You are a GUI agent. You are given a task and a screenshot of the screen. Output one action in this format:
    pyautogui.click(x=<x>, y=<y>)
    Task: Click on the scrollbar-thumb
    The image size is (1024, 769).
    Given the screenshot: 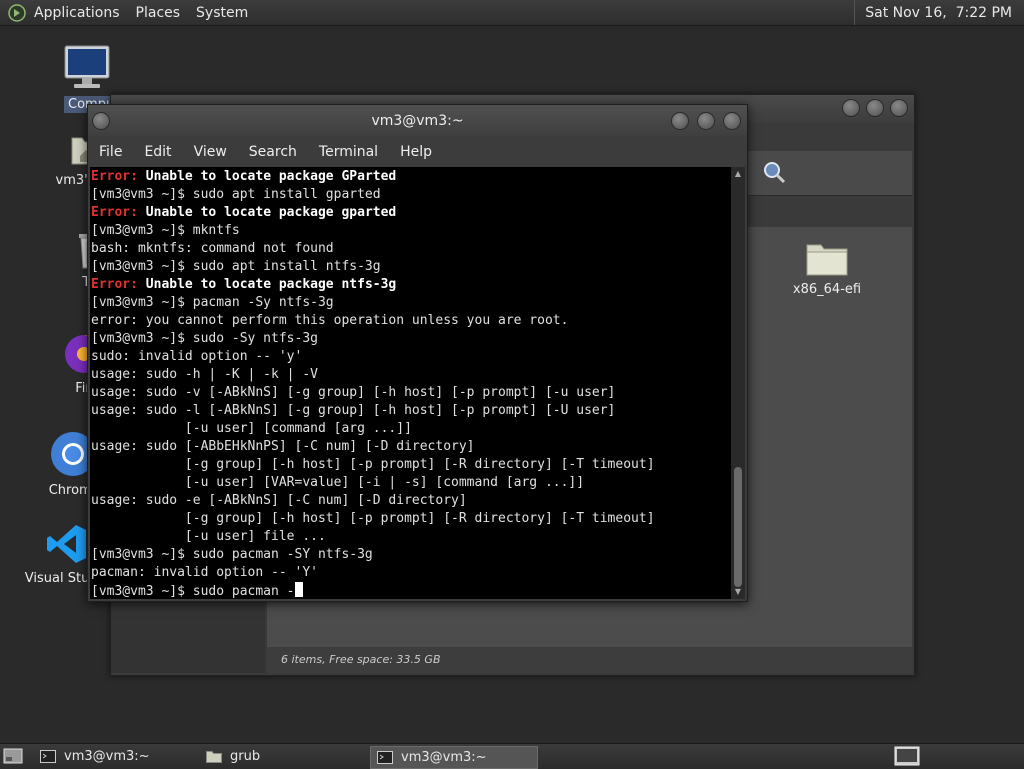 What is the action you would take?
    pyautogui.click(x=738, y=527)
    